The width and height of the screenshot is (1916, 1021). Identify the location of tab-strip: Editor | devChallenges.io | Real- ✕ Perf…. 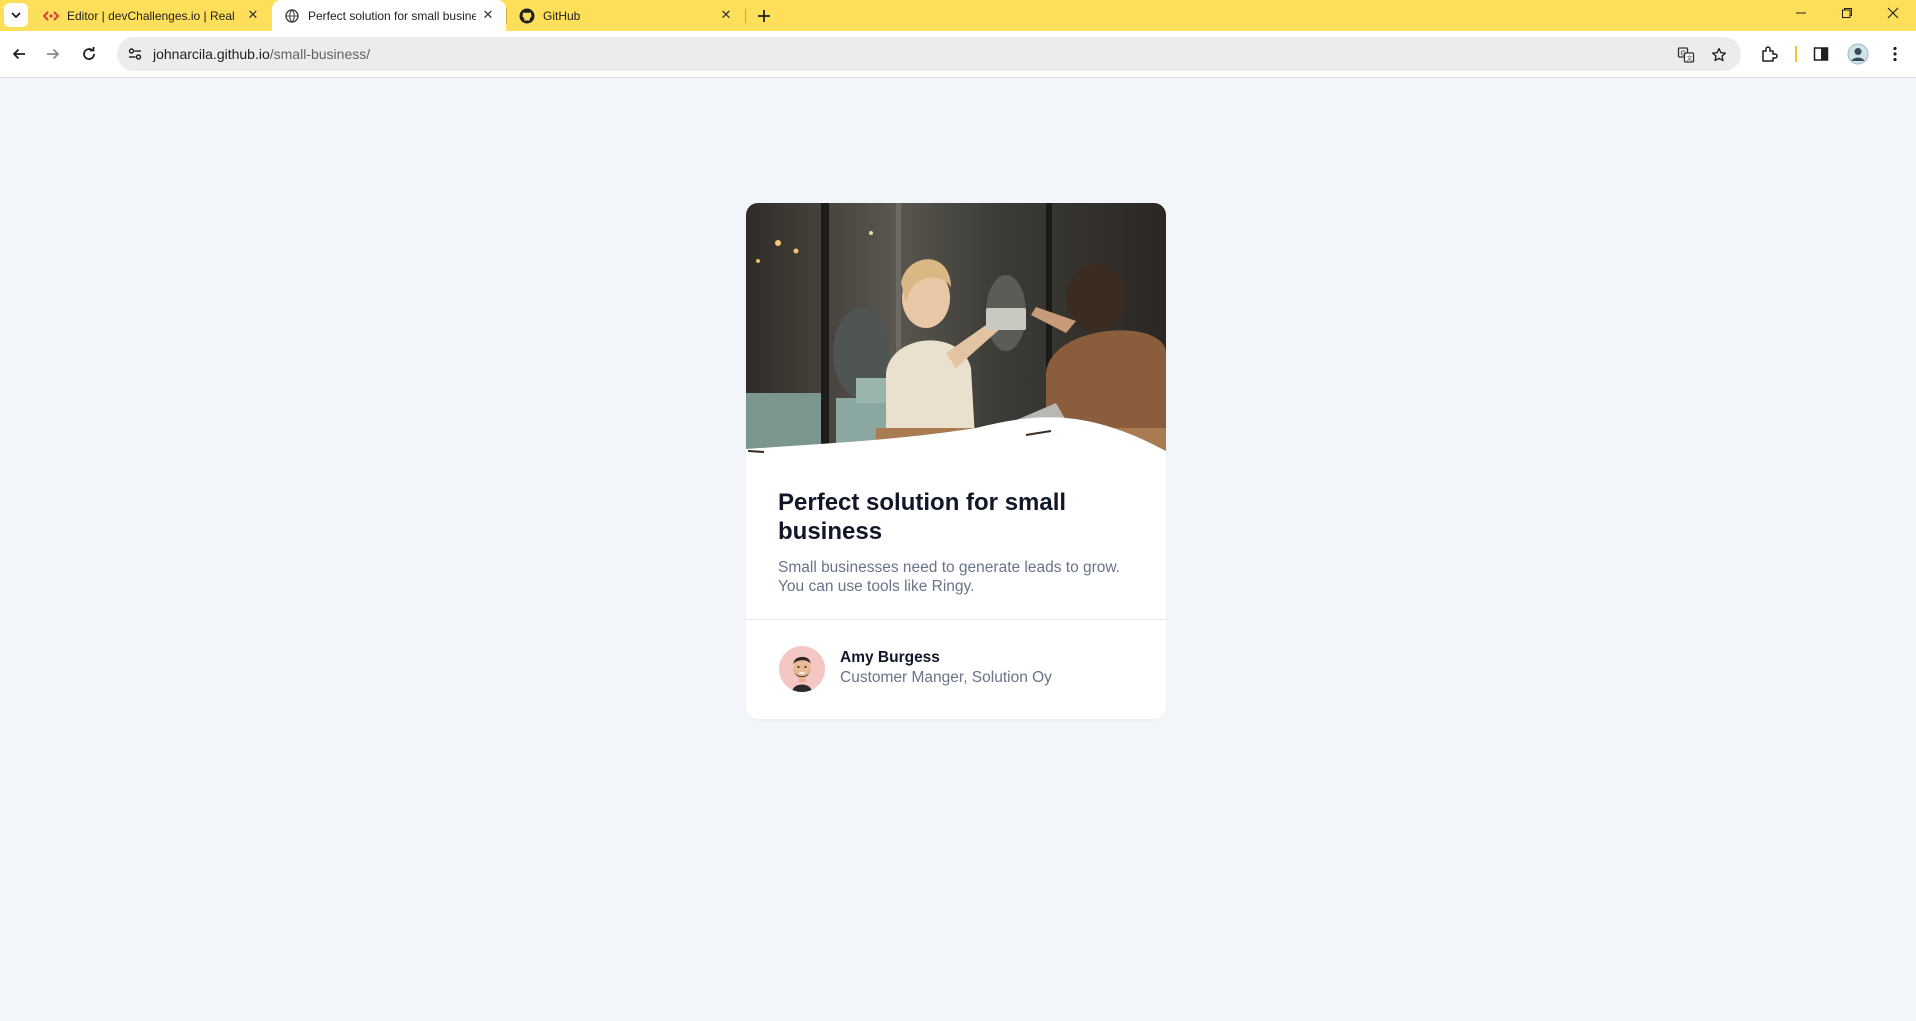
(958, 15).